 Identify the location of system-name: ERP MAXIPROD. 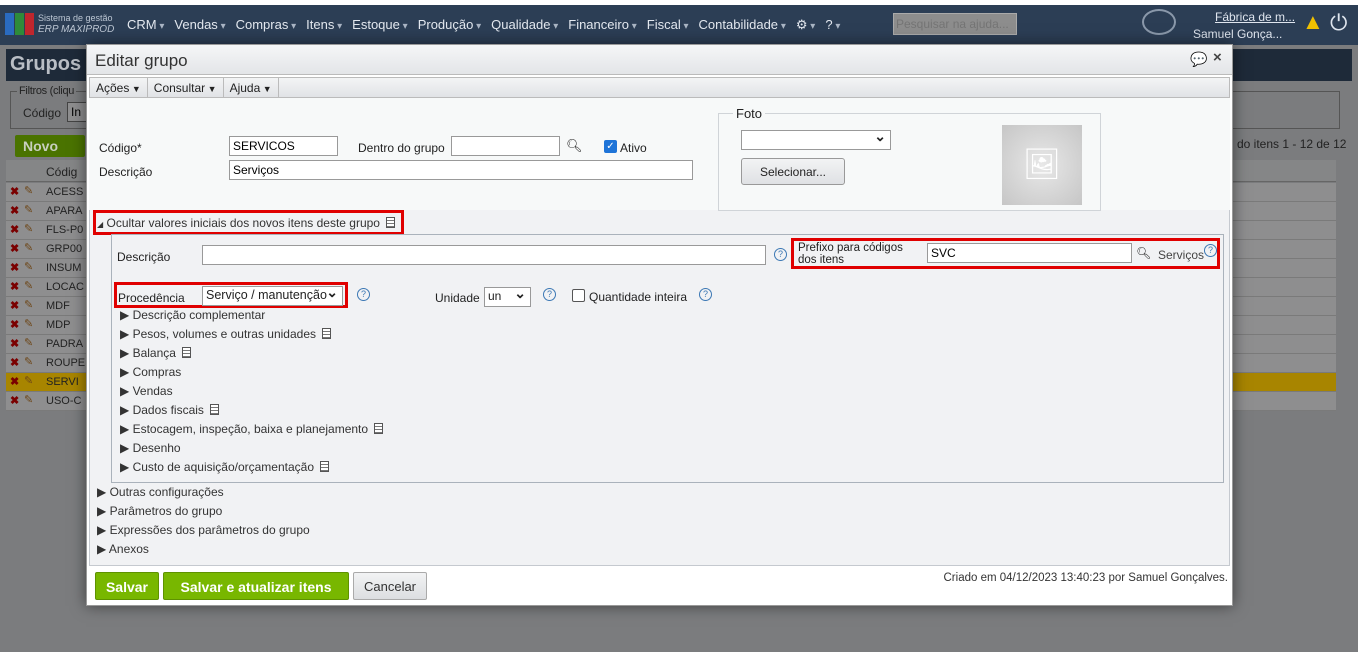
(76, 29).